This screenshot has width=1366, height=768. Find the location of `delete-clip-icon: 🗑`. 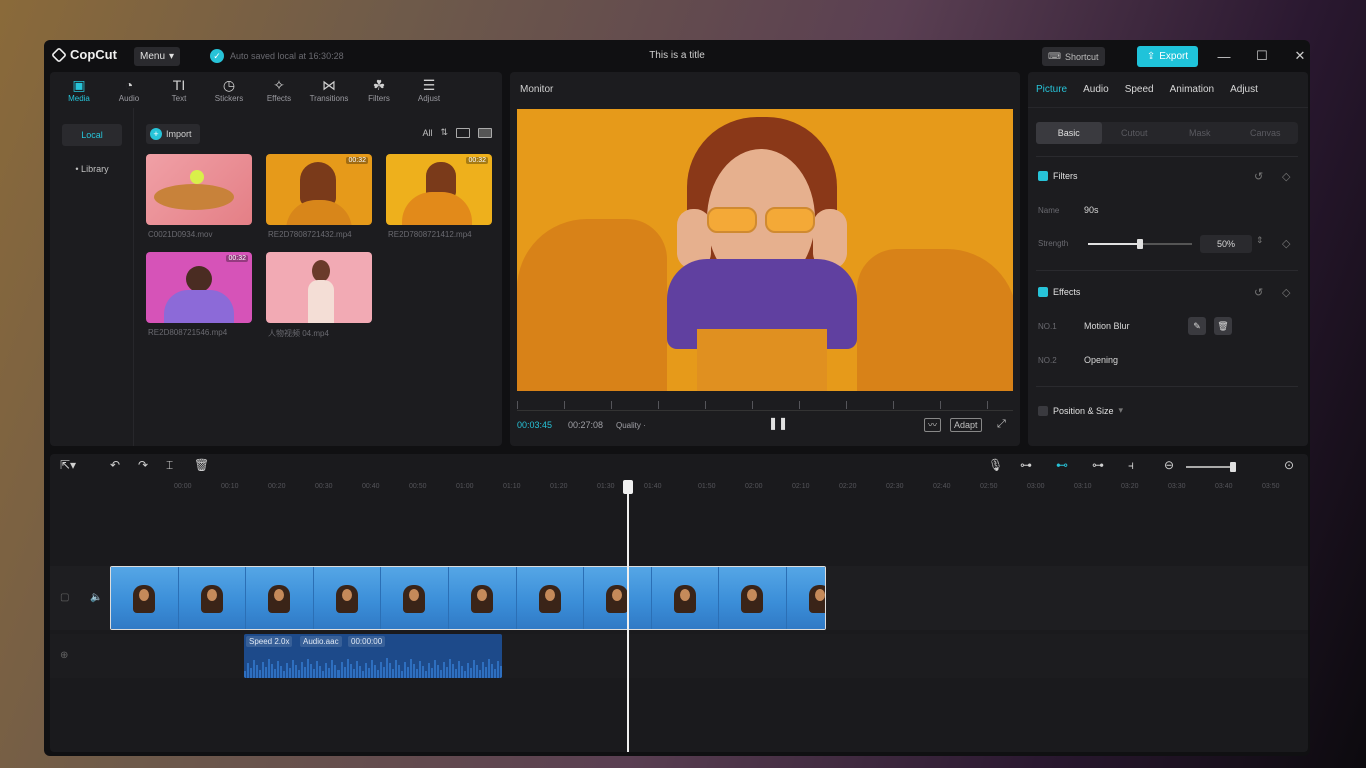

delete-clip-icon: 🗑 is located at coordinates (201, 465).